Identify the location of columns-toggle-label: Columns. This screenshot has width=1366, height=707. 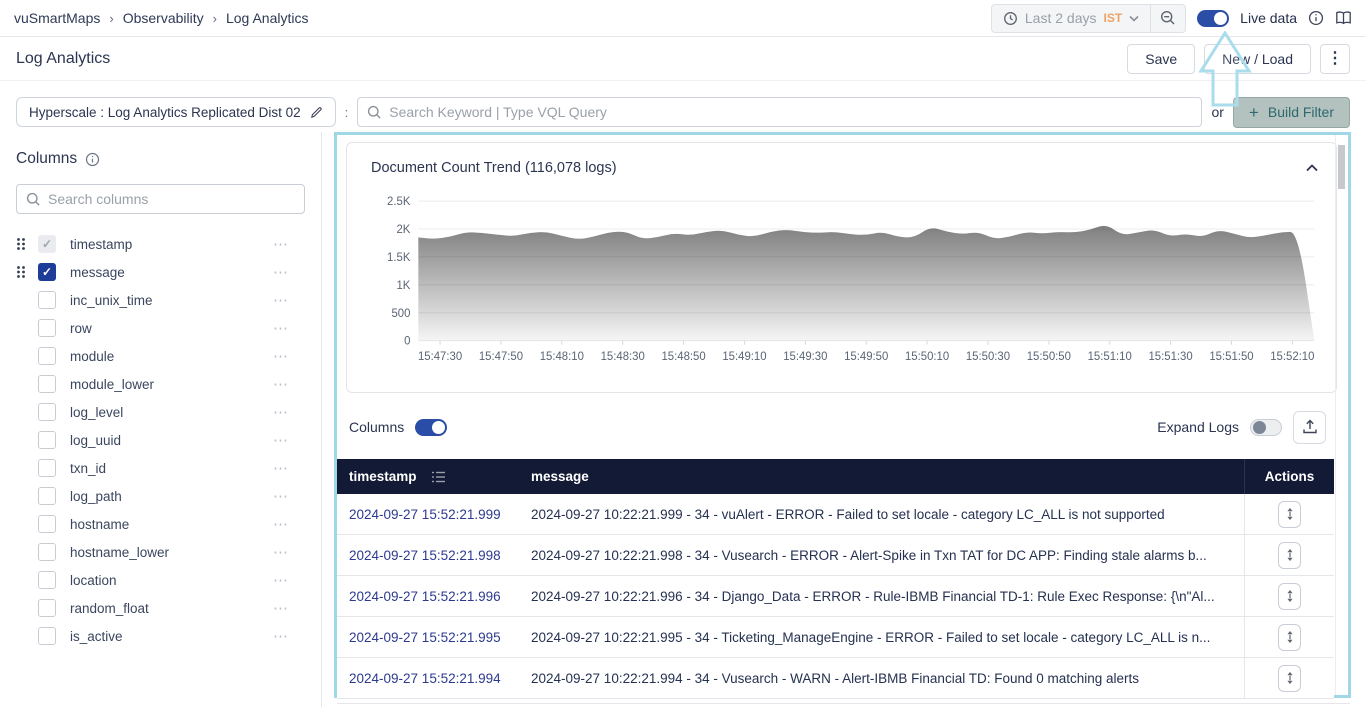
(377, 427).